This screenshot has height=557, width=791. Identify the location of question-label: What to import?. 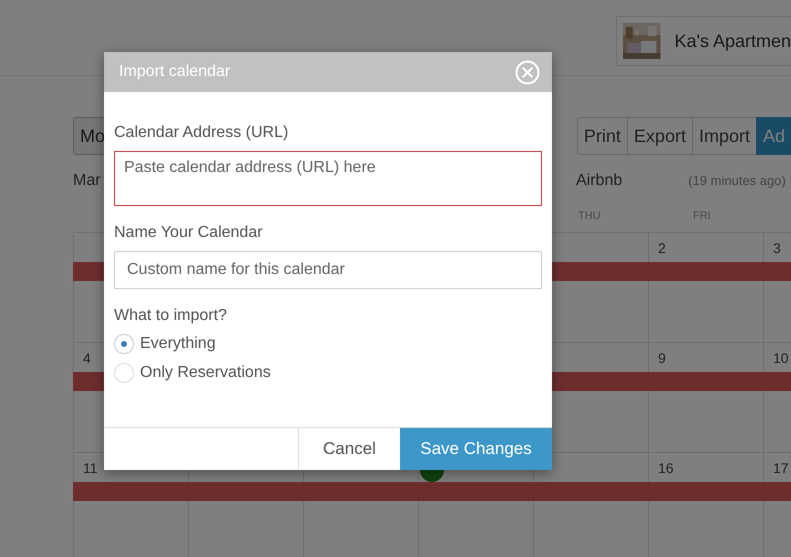
(170, 316).